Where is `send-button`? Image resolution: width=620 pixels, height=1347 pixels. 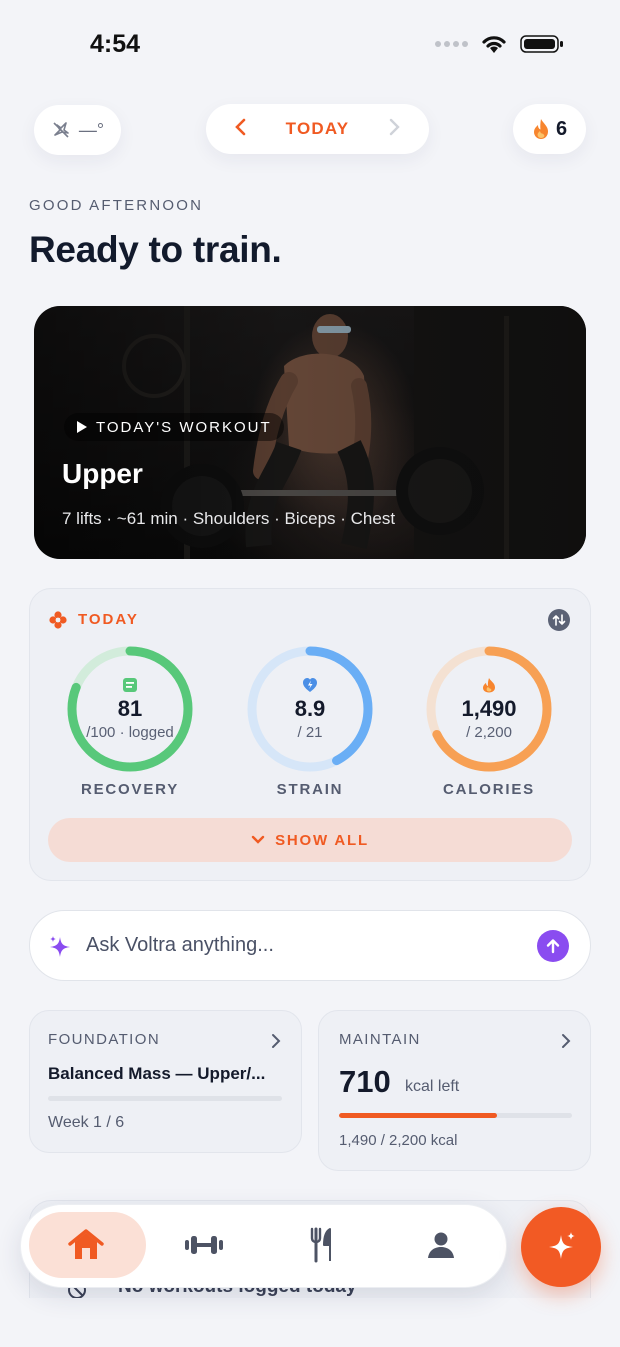 send-button is located at coordinates (553, 946).